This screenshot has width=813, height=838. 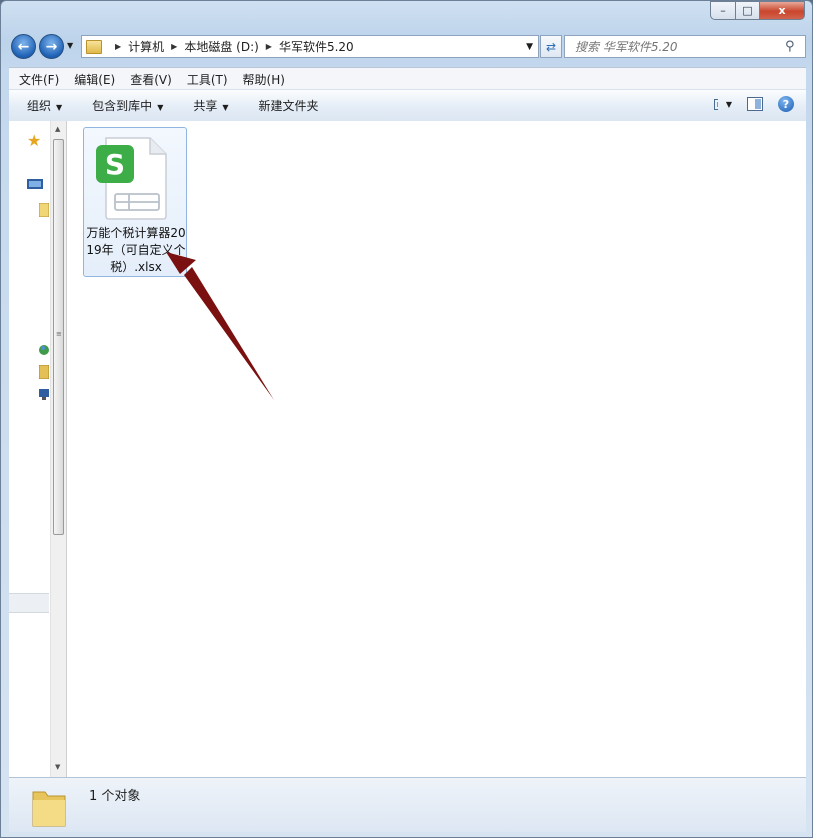 I want to click on recent-pages-dropdown-icon: ▼, so click(x=70, y=45).